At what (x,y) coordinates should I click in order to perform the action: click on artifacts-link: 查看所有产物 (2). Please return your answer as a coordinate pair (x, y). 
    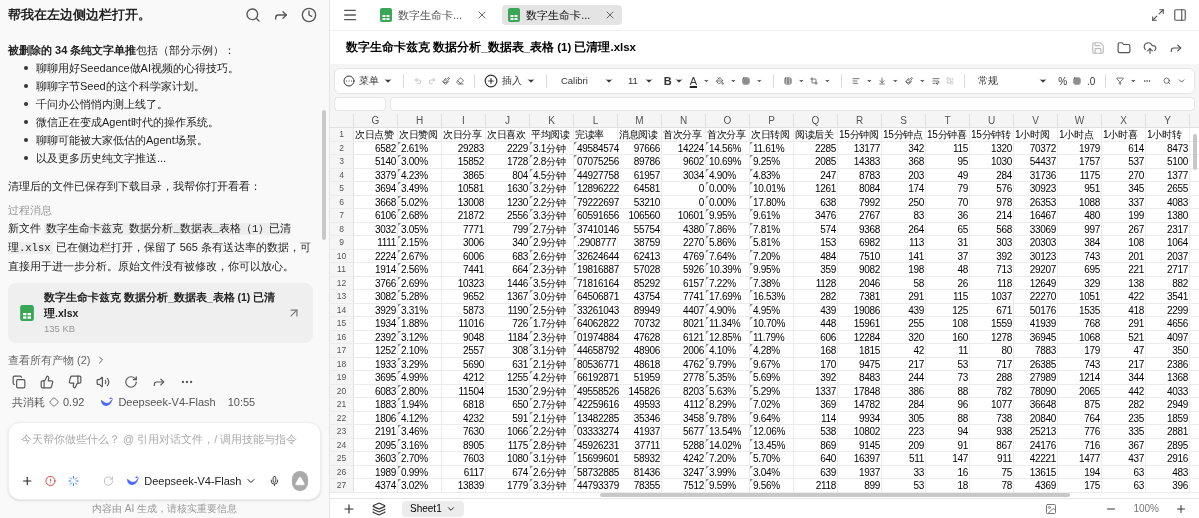
    Looking at the image, I should click on (164, 360).